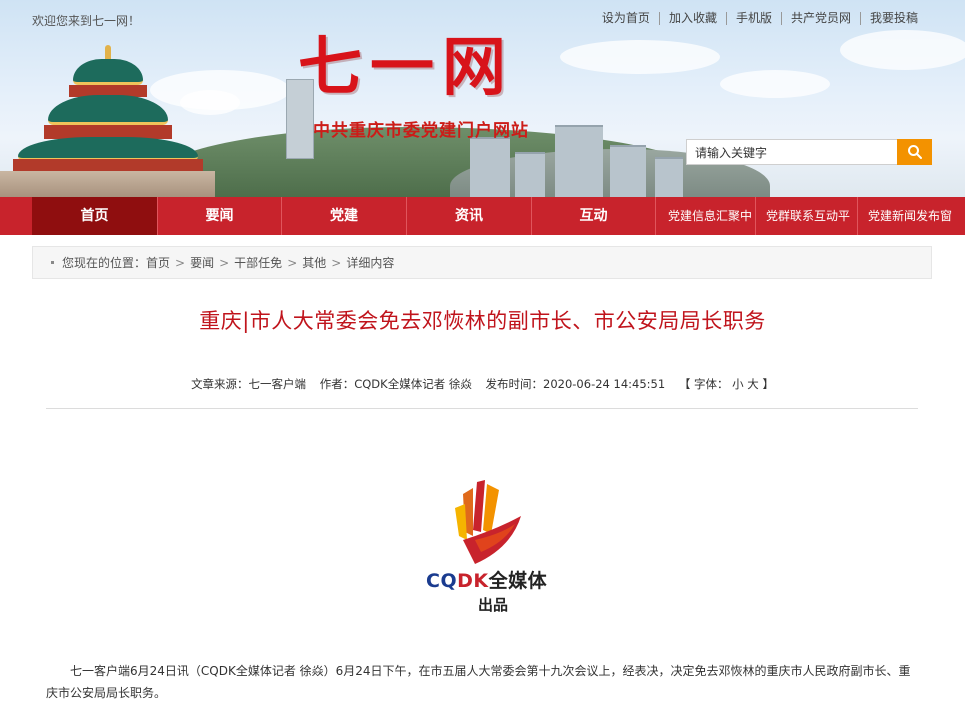 The height and width of the screenshot is (727, 965). What do you see at coordinates (893, 18) in the screenshot?
I see `link-submit: 我要投稿` at bounding box center [893, 18].